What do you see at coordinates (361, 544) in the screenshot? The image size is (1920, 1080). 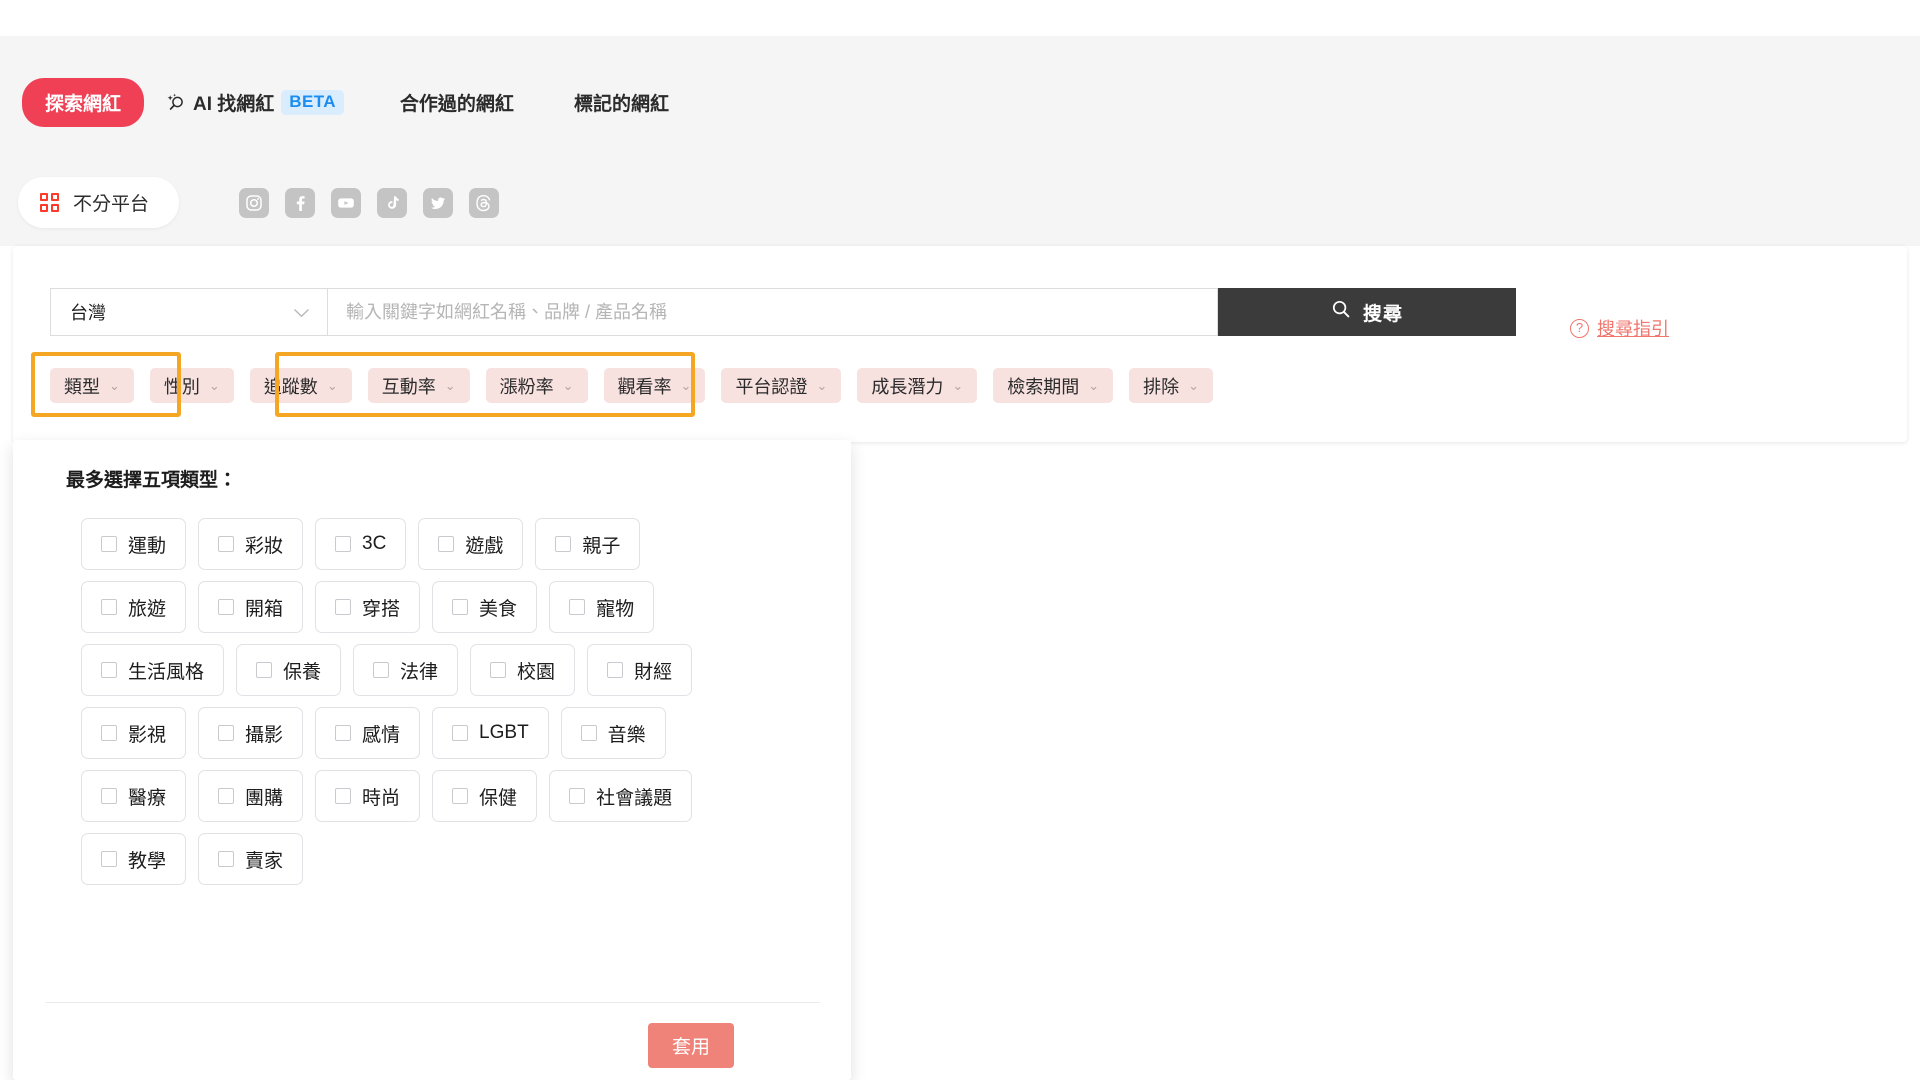 I see `type-option-3c: 3C` at bounding box center [361, 544].